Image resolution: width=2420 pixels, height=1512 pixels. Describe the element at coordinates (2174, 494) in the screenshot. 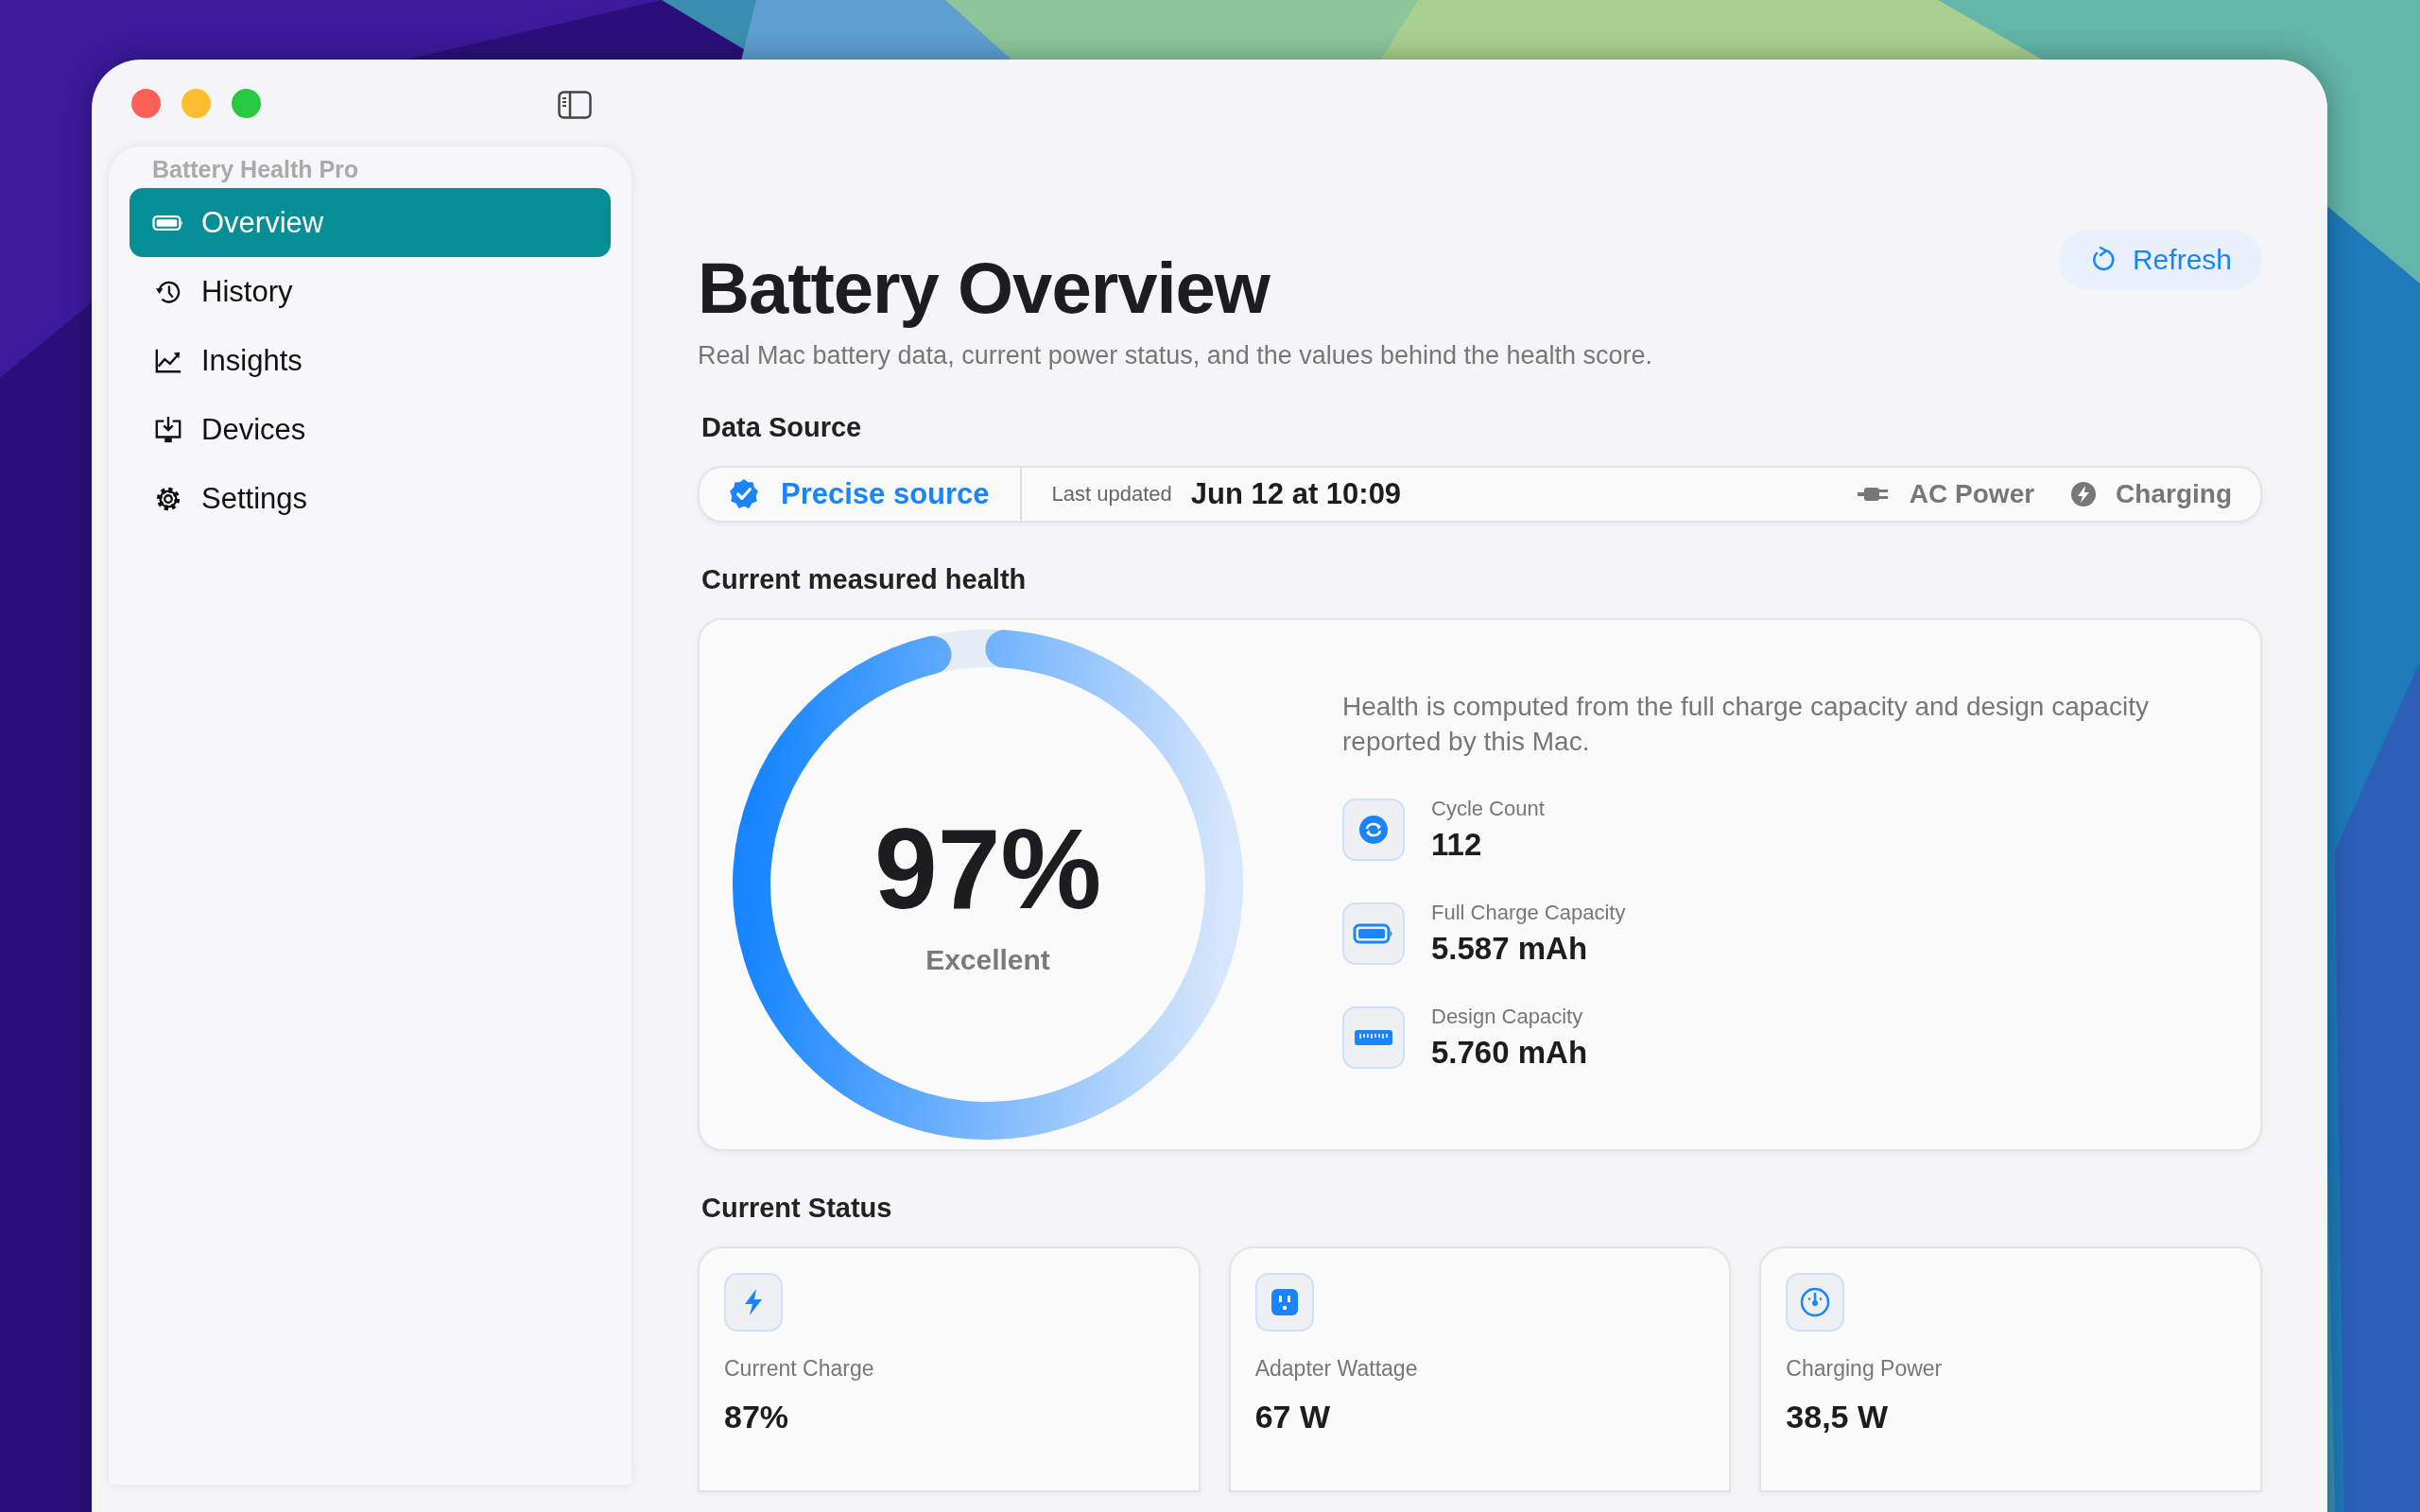

I see `charging-state: Charging` at that location.